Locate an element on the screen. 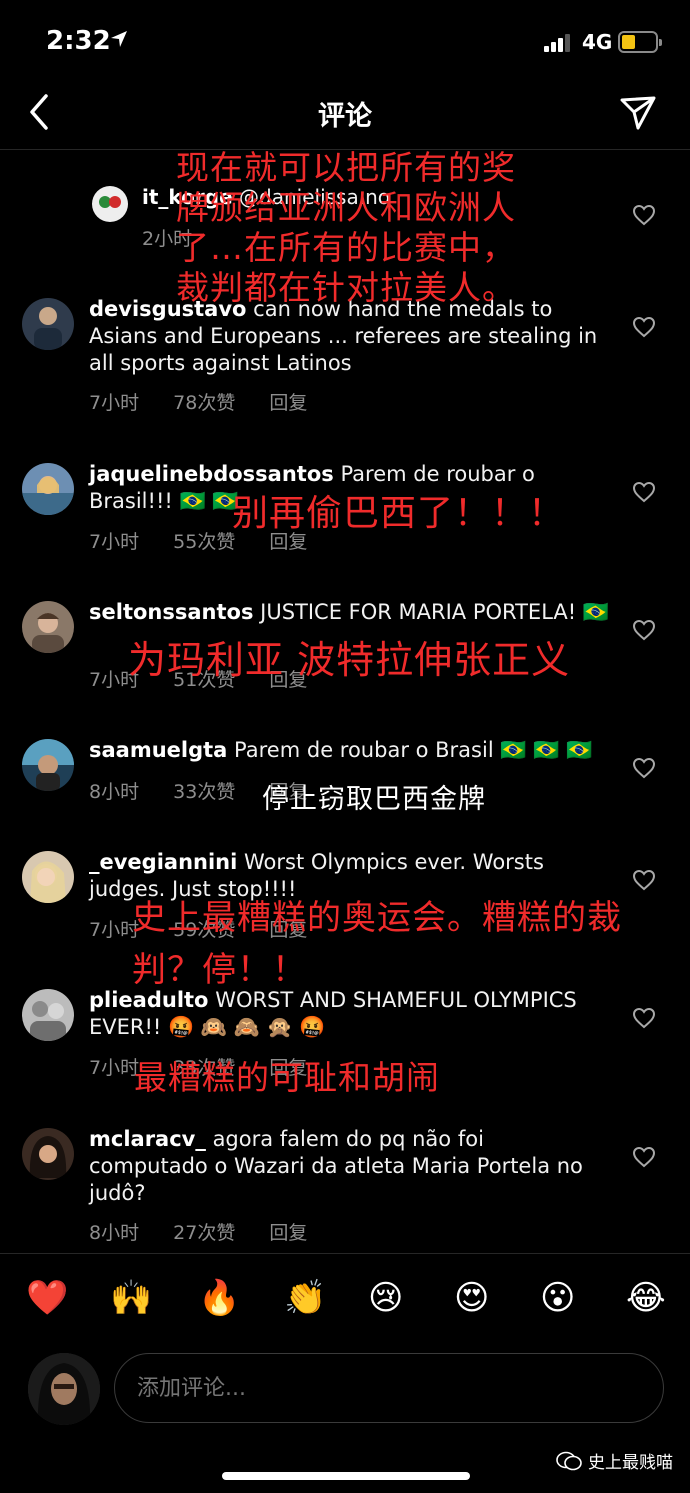 The height and width of the screenshot is (1493, 690). clapping-emoji-button: 👏 is located at coordinates (305, 1298).